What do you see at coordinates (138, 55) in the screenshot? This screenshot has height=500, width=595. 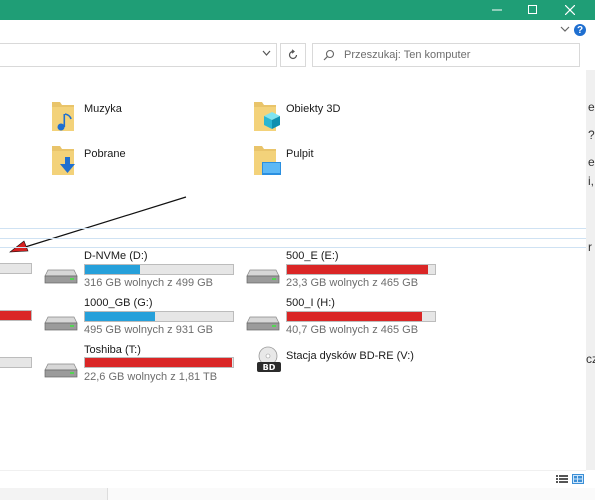 I see `address-bar` at bounding box center [138, 55].